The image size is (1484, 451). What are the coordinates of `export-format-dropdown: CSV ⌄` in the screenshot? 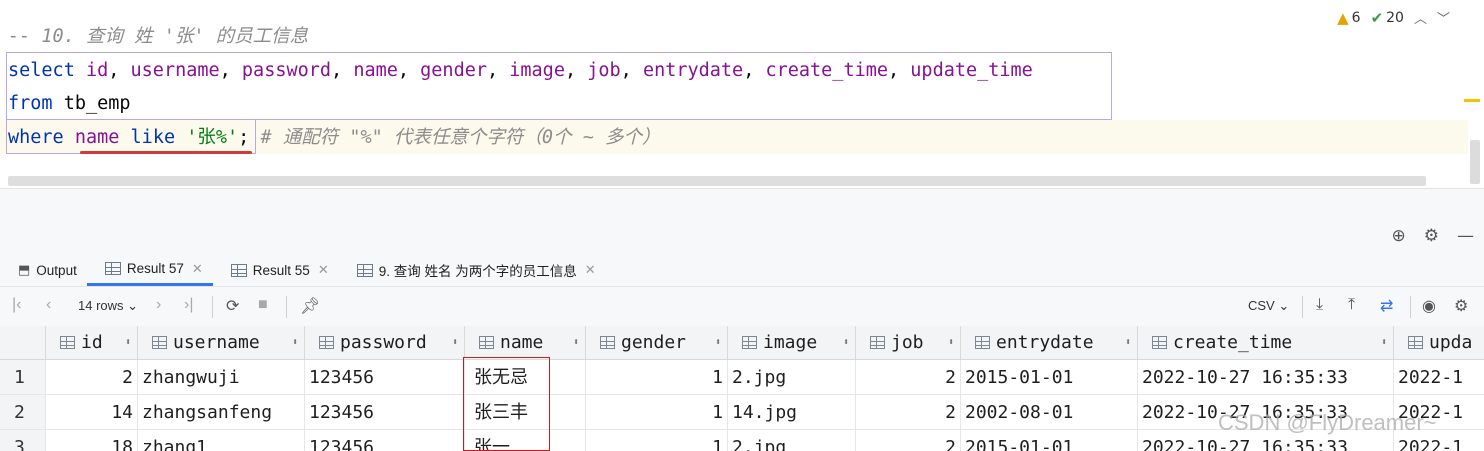 It's located at (1268, 306).